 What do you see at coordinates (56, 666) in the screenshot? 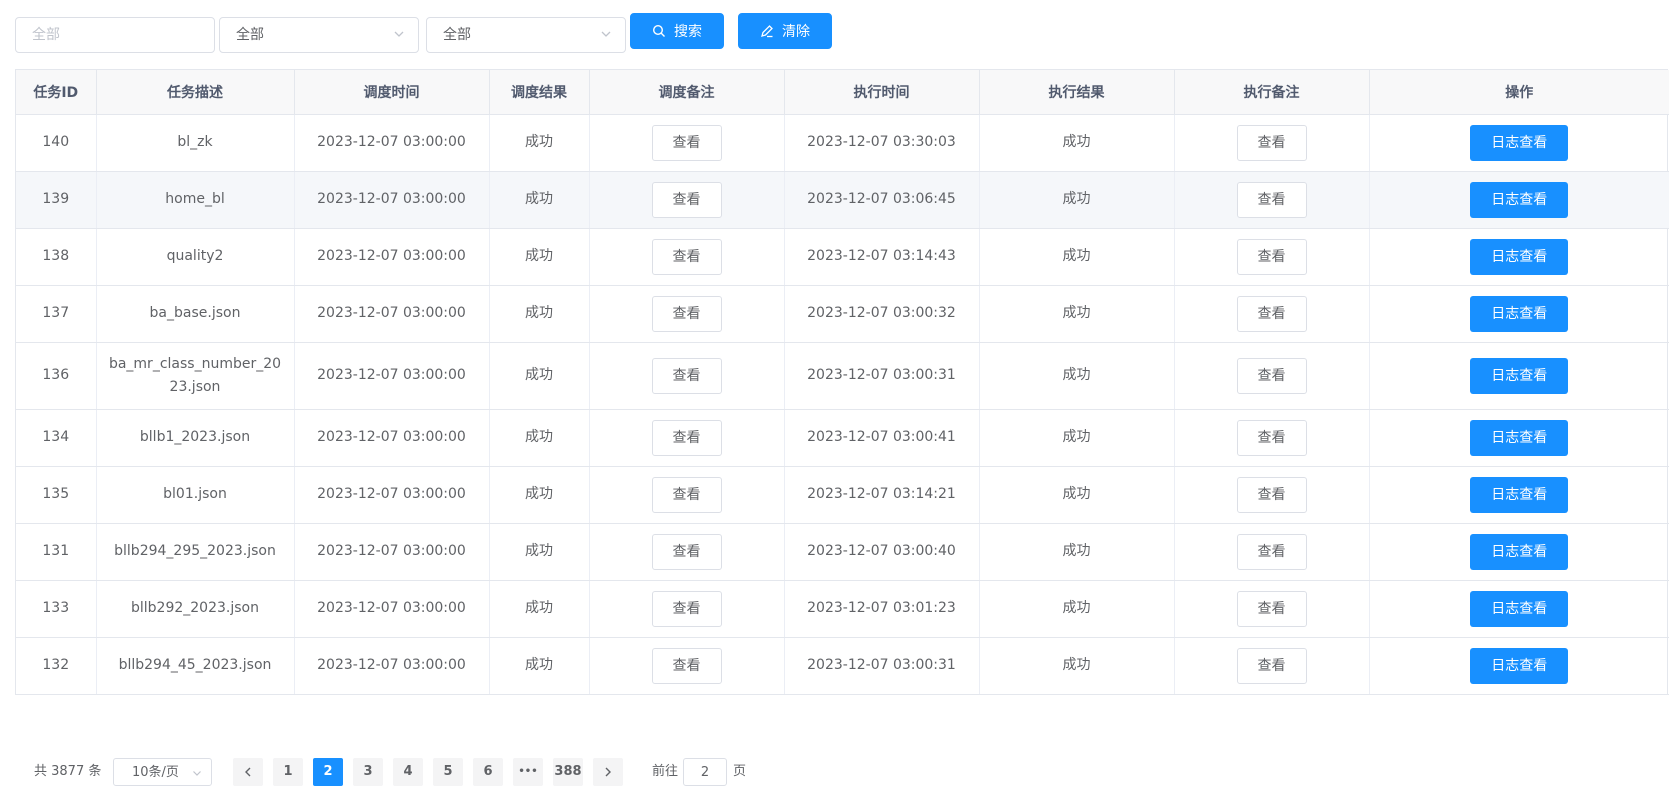
I see `task-id: 132` at bounding box center [56, 666].